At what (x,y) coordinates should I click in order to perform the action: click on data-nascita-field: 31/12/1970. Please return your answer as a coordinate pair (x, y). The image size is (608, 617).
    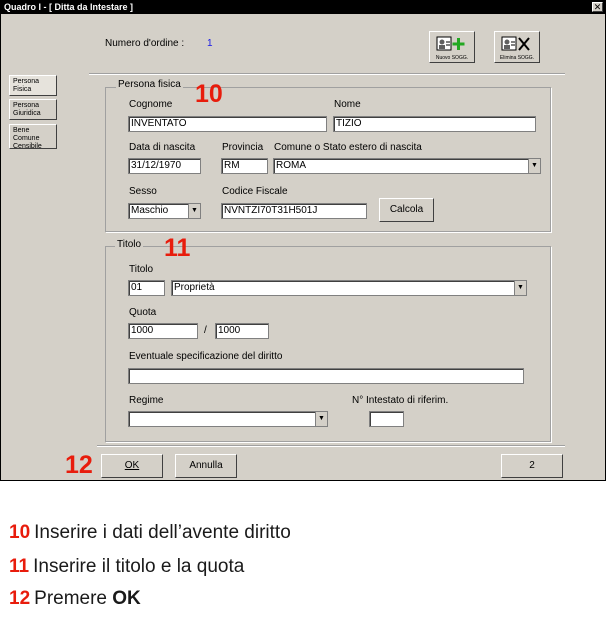
    Looking at the image, I should click on (164, 166).